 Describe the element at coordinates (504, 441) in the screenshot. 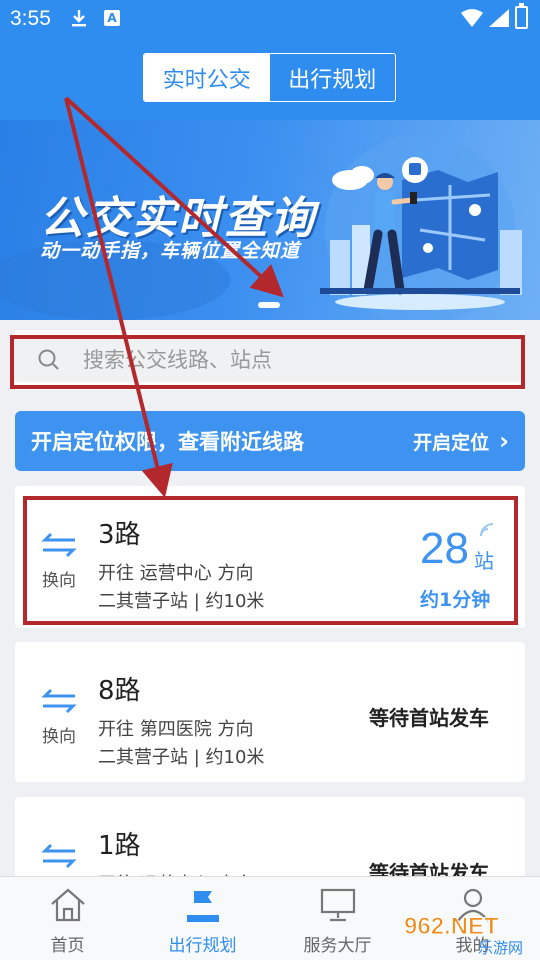

I see `chevron-right-icon: ›` at that location.